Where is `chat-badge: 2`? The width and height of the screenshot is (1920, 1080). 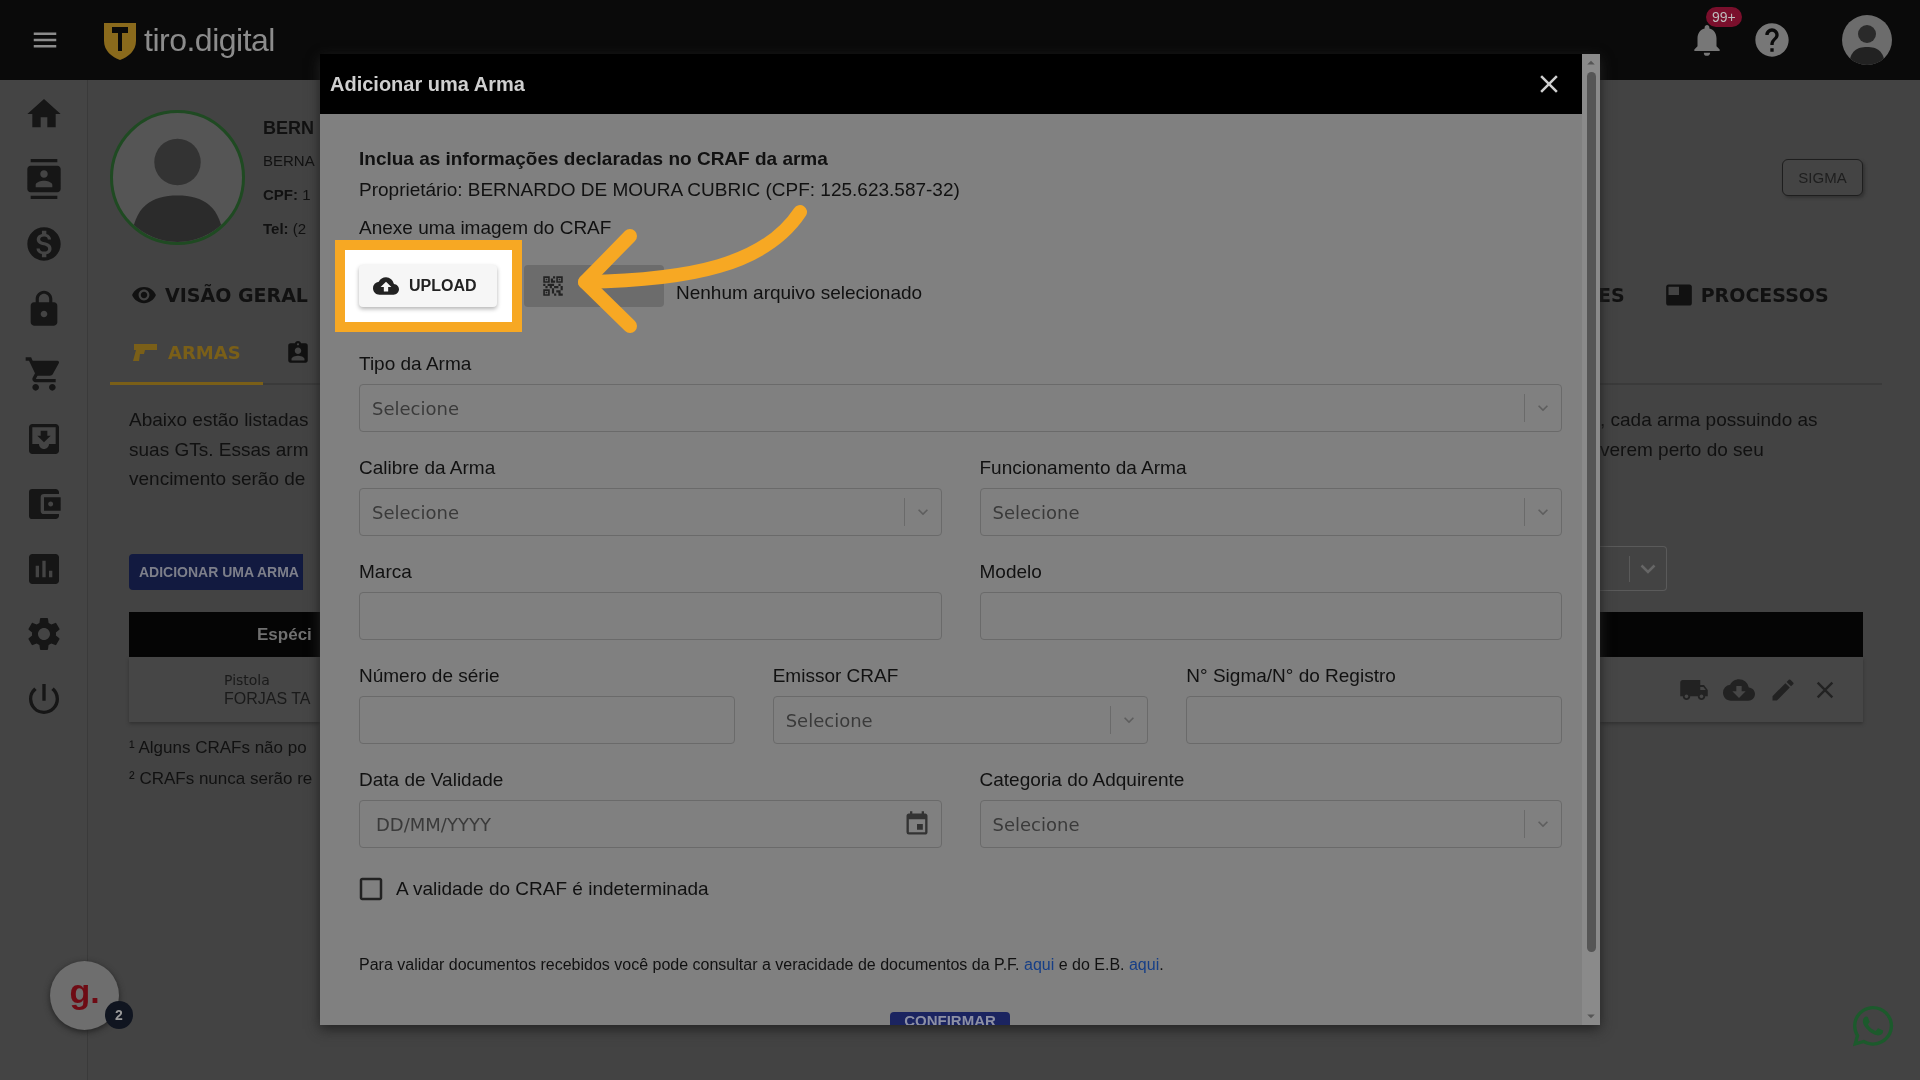 chat-badge: 2 is located at coordinates (119, 1015).